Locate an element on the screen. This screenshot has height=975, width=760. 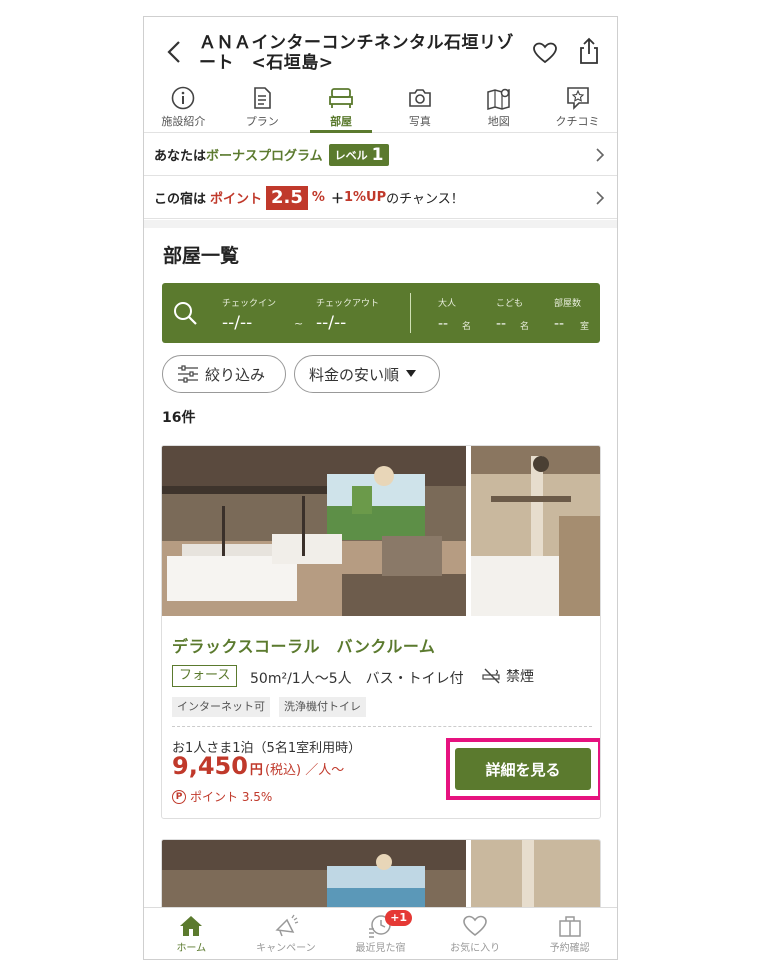
points-label: ポイント is located at coordinates (236, 199).